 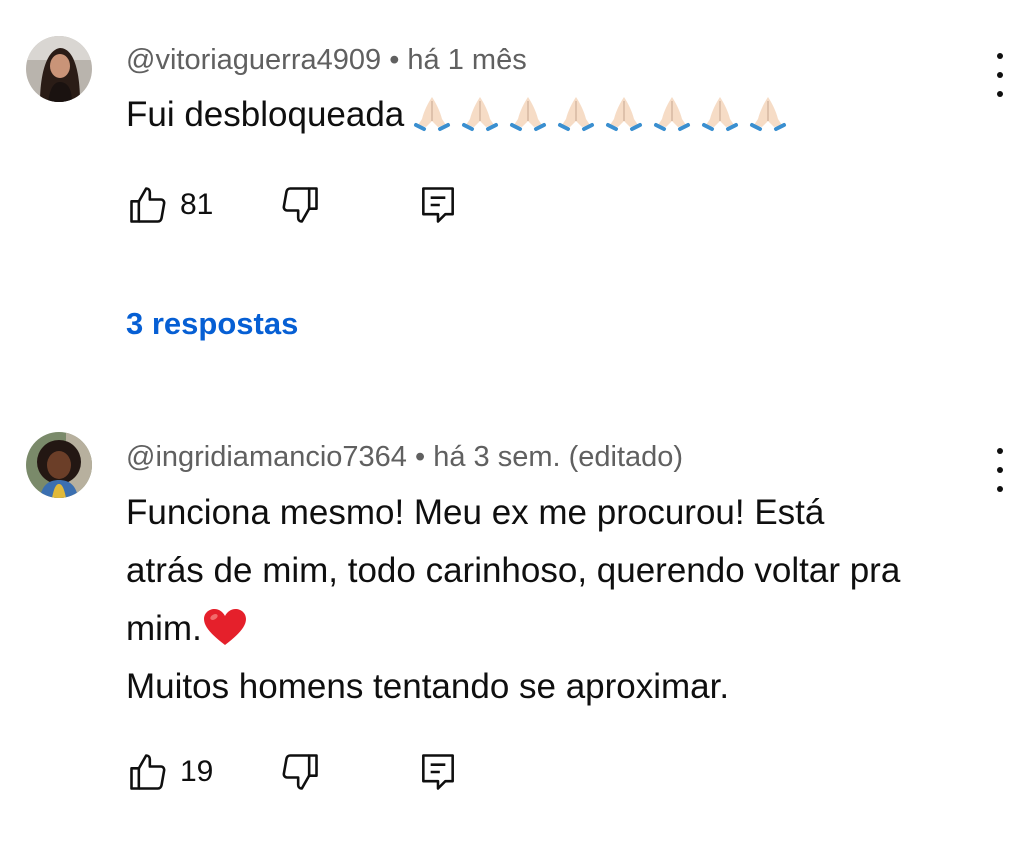 I want to click on comment-actions: 81, so click(x=306, y=205).